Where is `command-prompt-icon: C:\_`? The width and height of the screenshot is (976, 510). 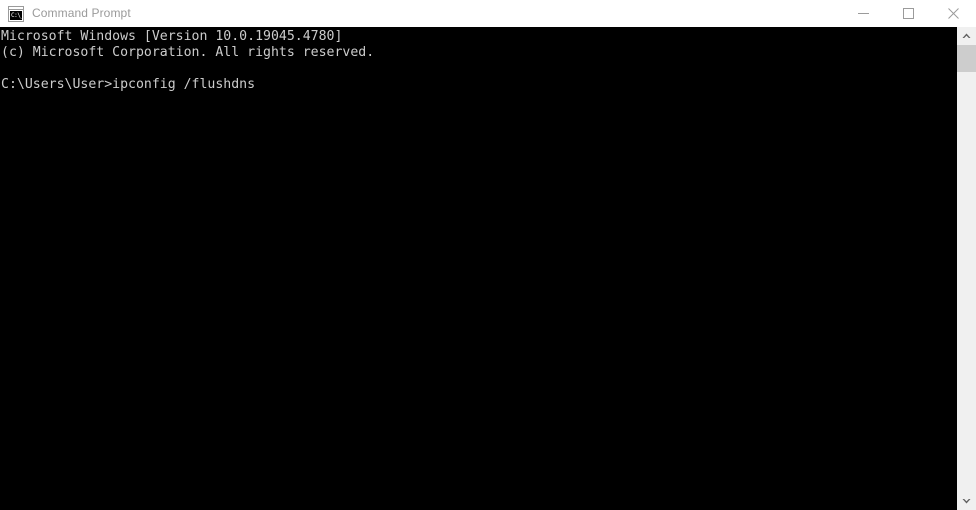
command-prompt-icon: C:\_ is located at coordinates (16, 13).